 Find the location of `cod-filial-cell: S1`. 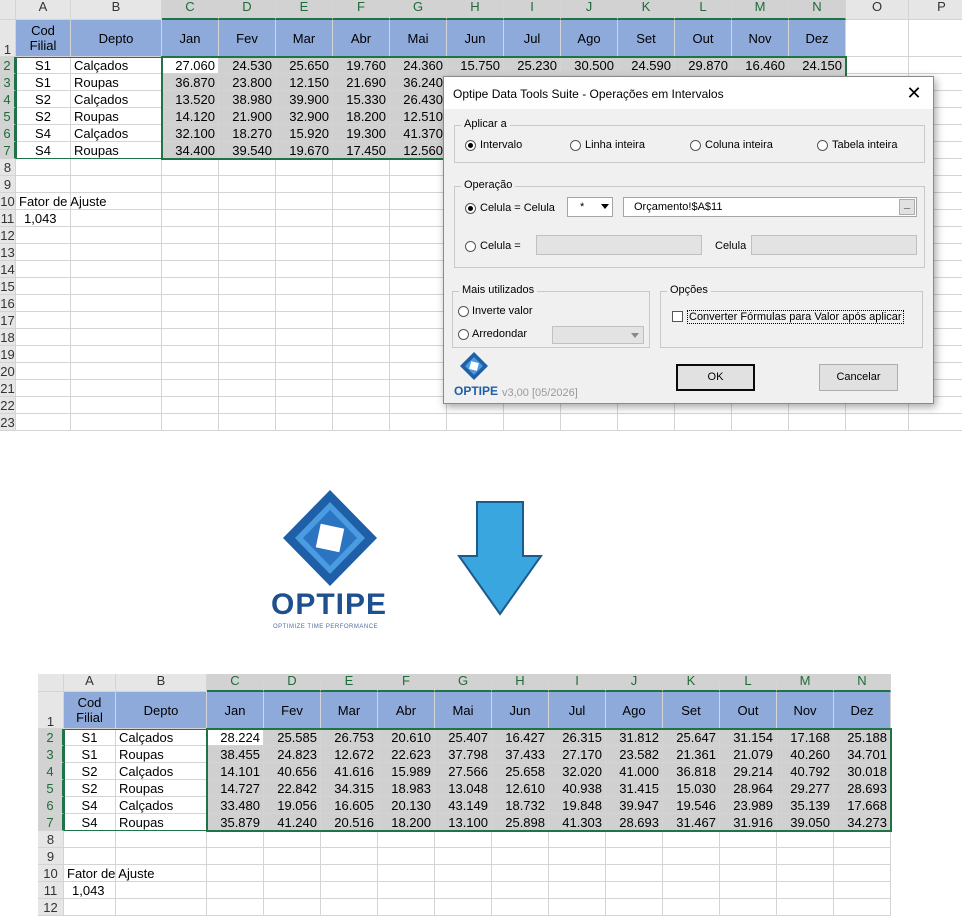

cod-filial-cell: S1 is located at coordinates (90, 737).